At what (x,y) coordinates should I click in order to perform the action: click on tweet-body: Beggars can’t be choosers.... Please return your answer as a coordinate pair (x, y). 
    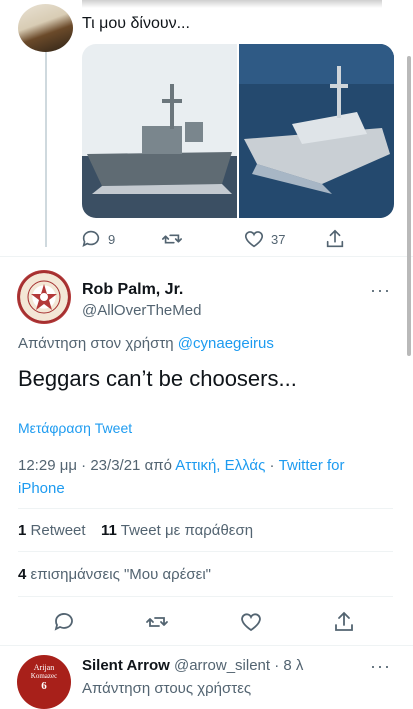
    Looking at the image, I should click on (157, 378).